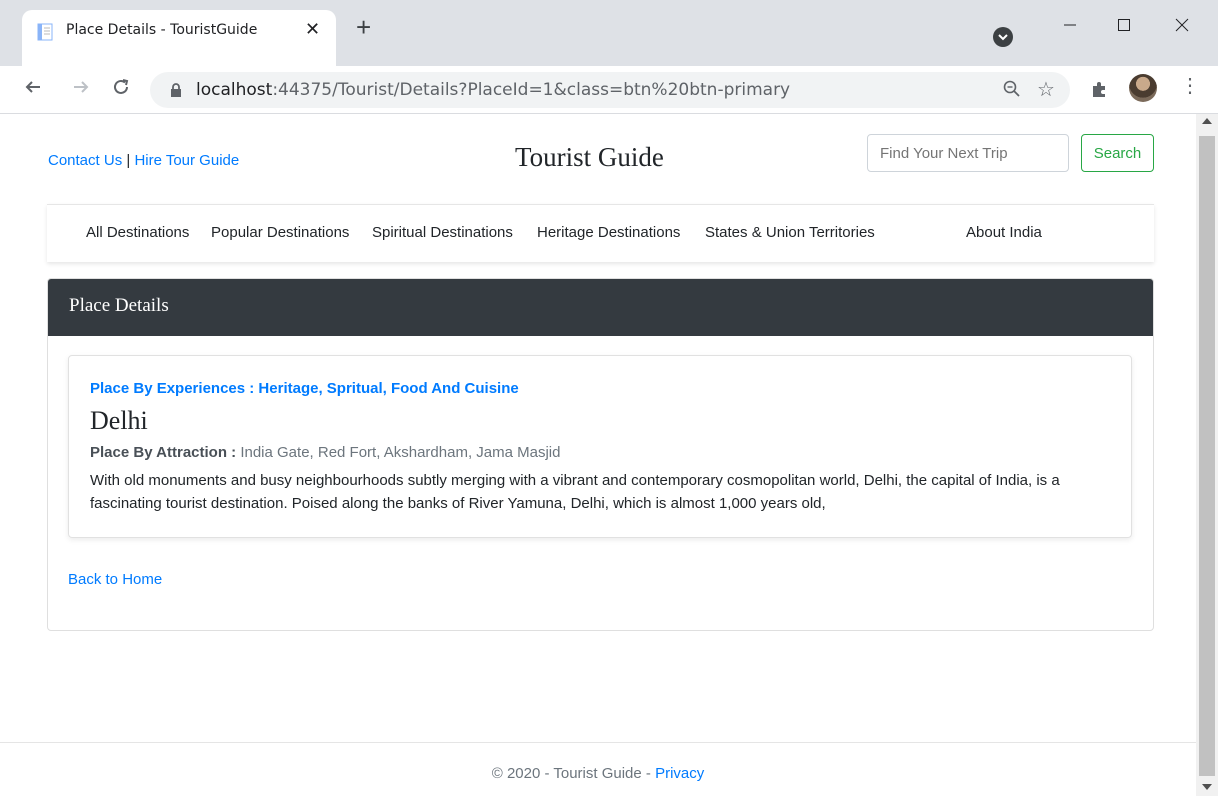 The image size is (1218, 796). I want to click on nav-states-union-territories: States & Union Territories, so click(790, 232).